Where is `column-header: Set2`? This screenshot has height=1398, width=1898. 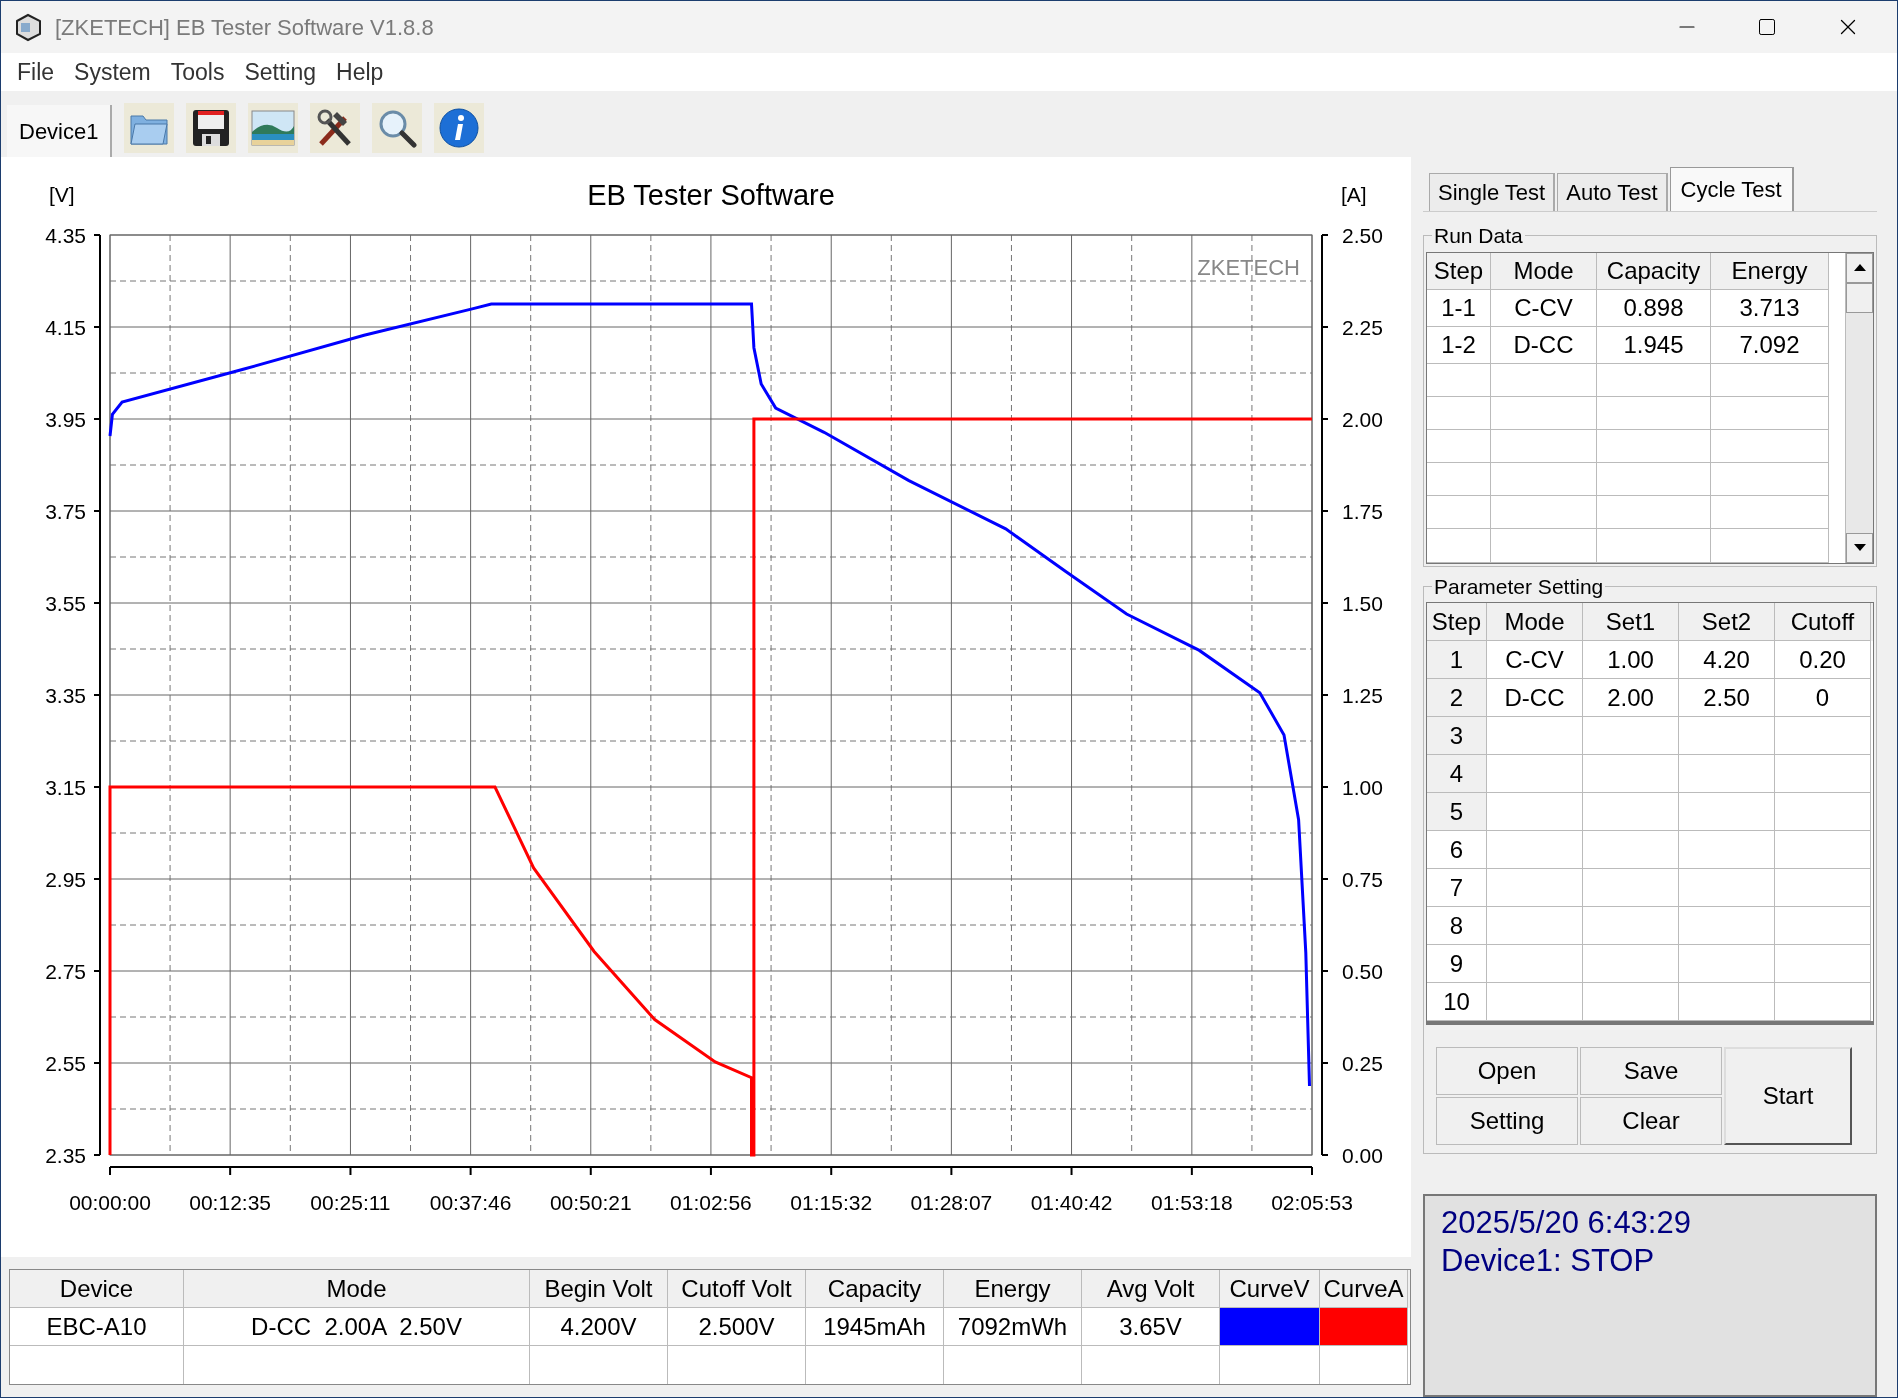
column-header: Set2 is located at coordinates (1727, 622).